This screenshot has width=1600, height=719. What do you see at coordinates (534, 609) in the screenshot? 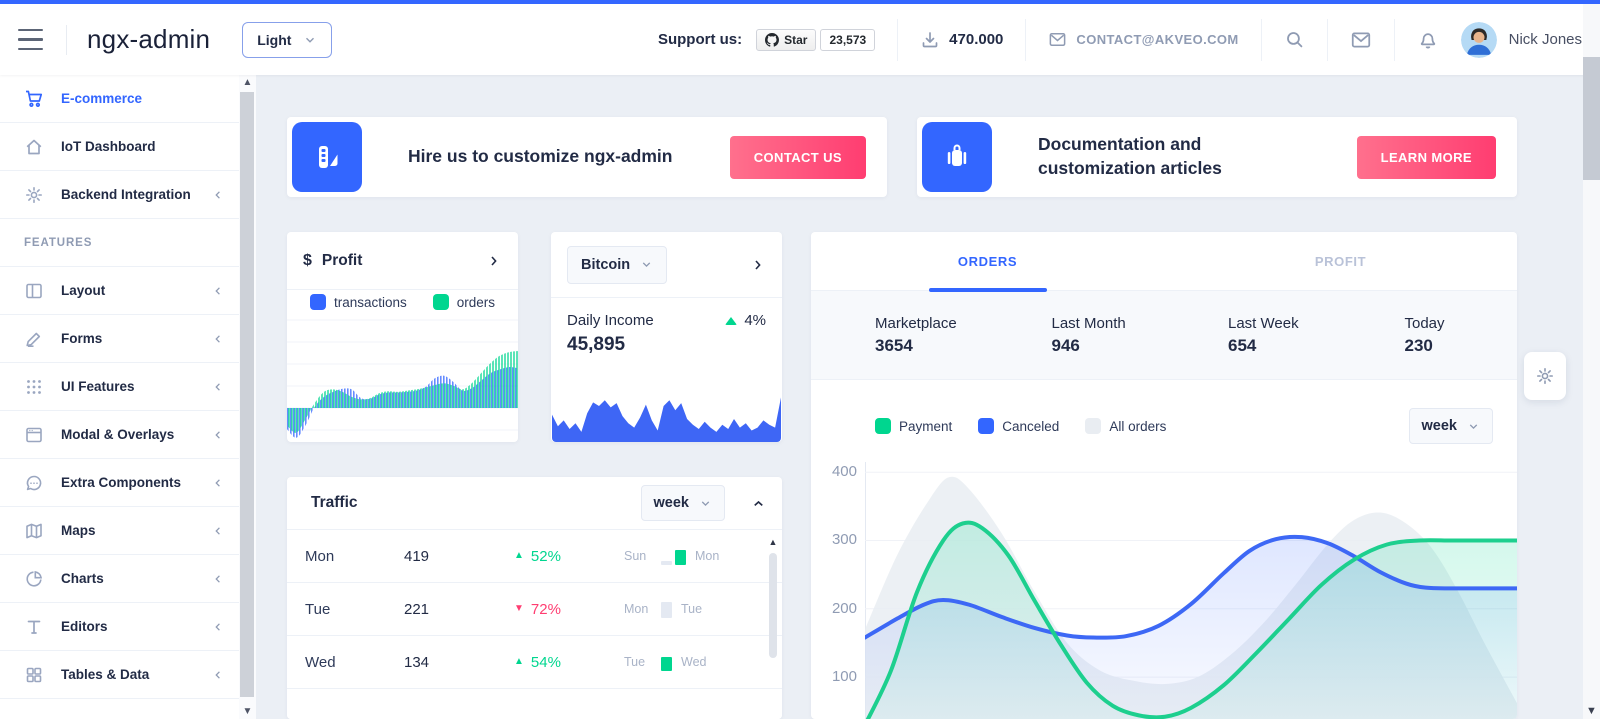
I see `traffic-row: Tue 221 ▼ 72% Mon Tue` at bounding box center [534, 609].